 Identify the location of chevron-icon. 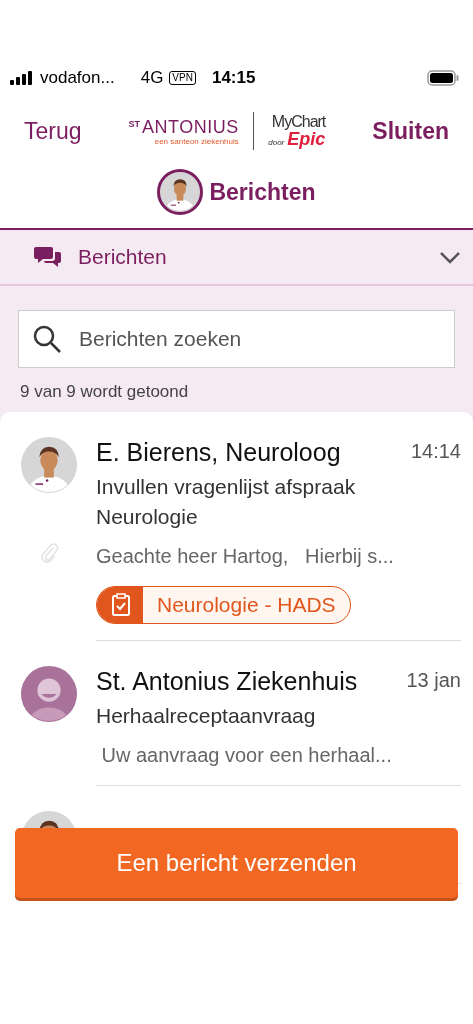
(450, 257).